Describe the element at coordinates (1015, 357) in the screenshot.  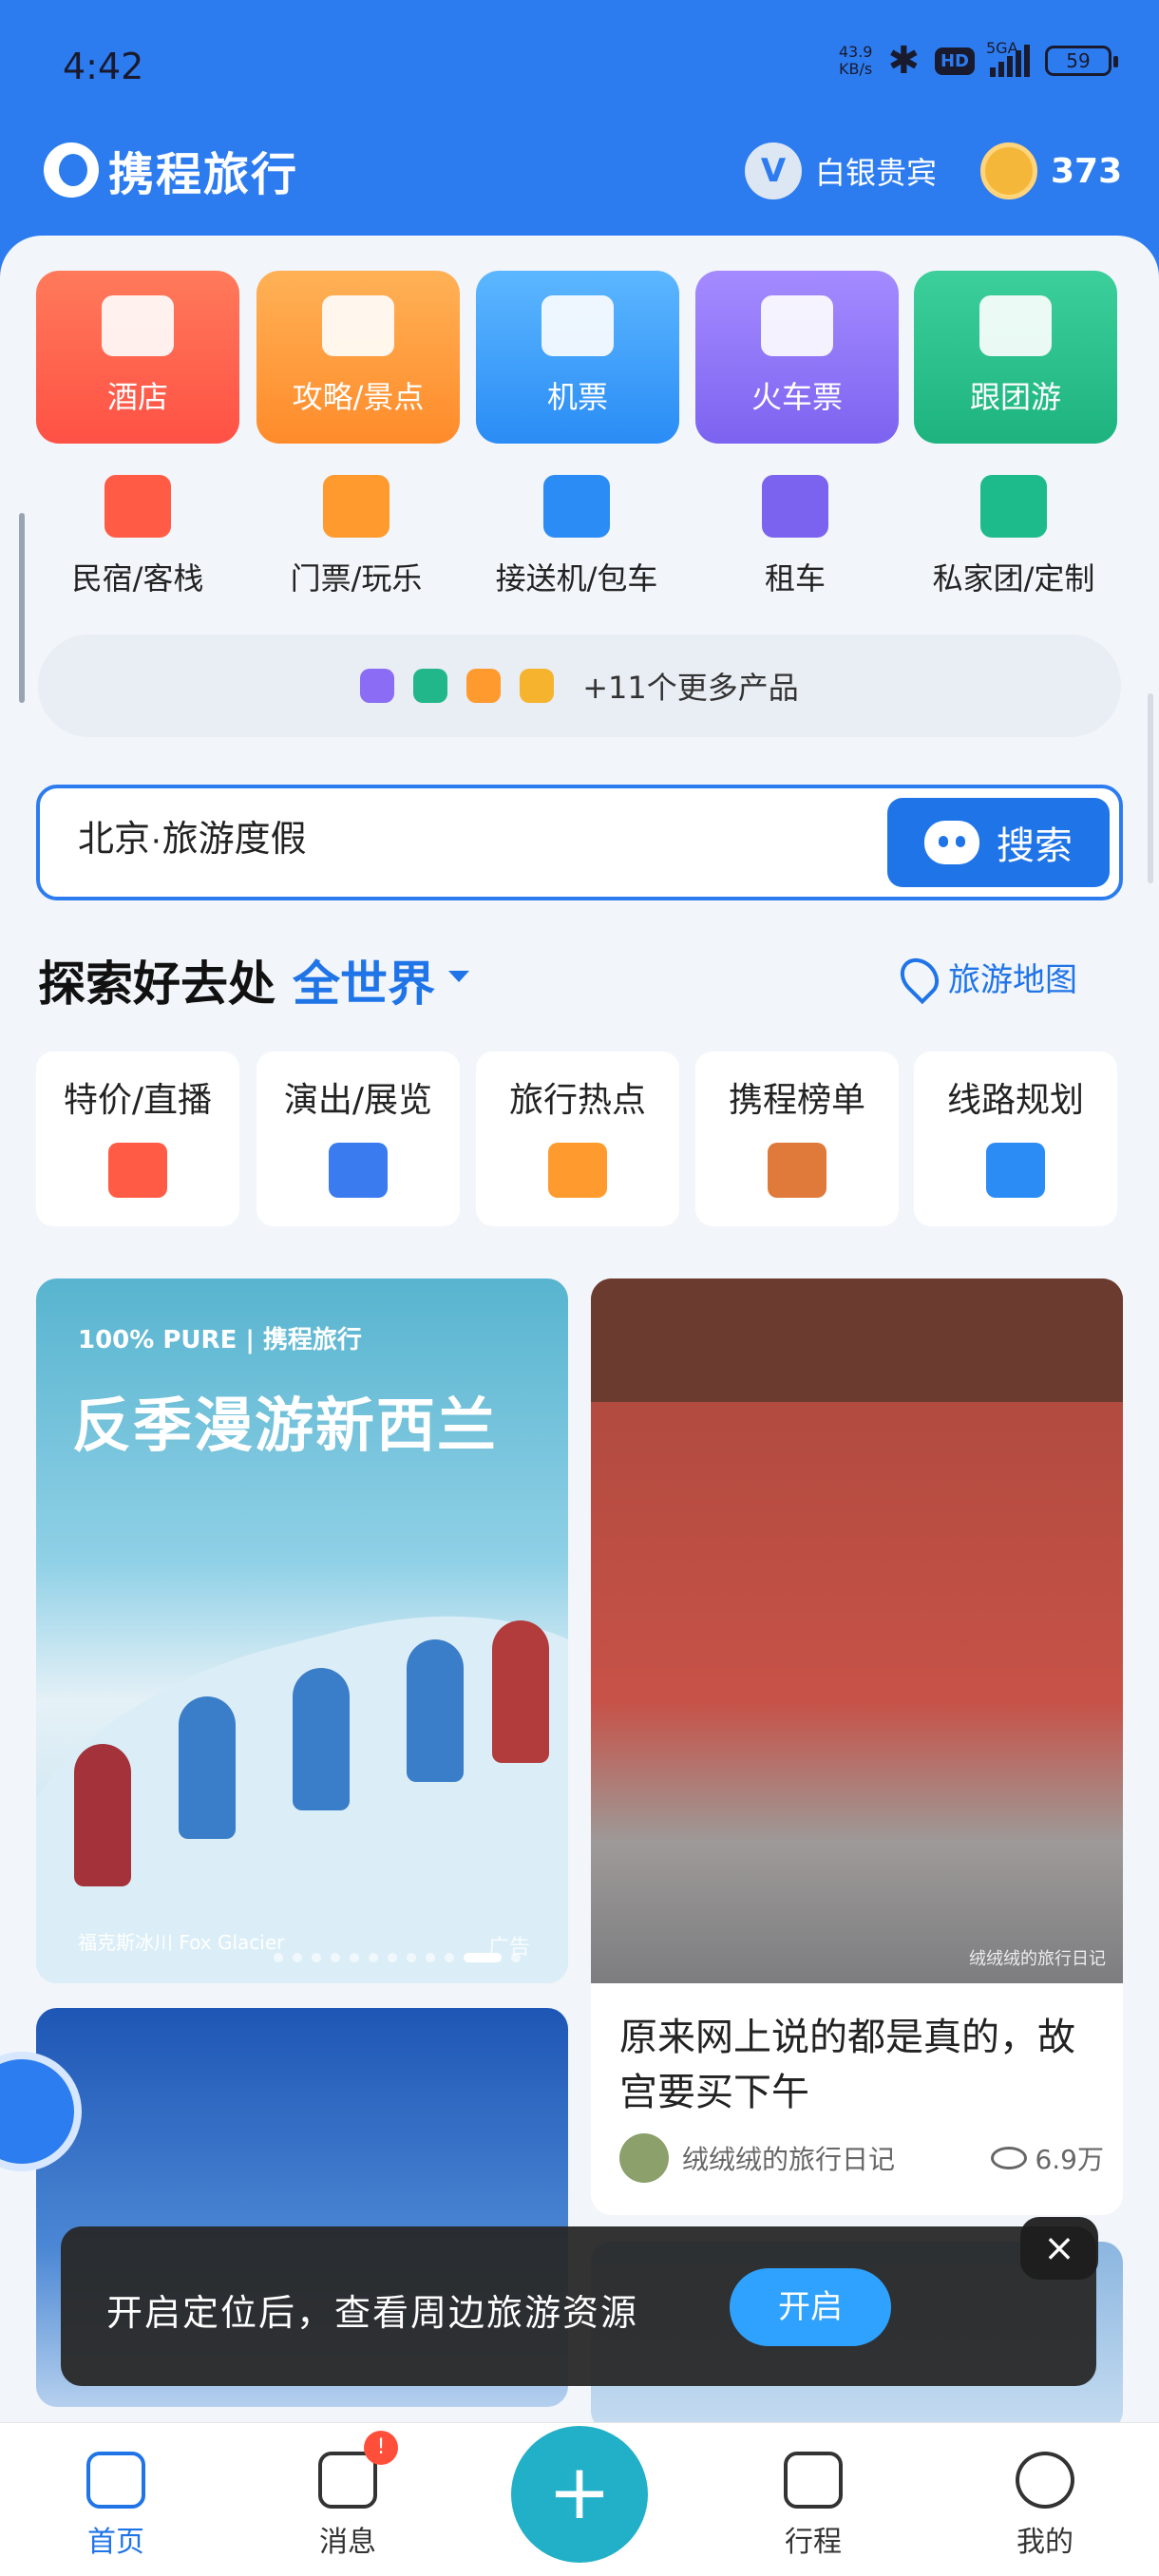
I see `tile-group-tour: 跟团游` at that location.